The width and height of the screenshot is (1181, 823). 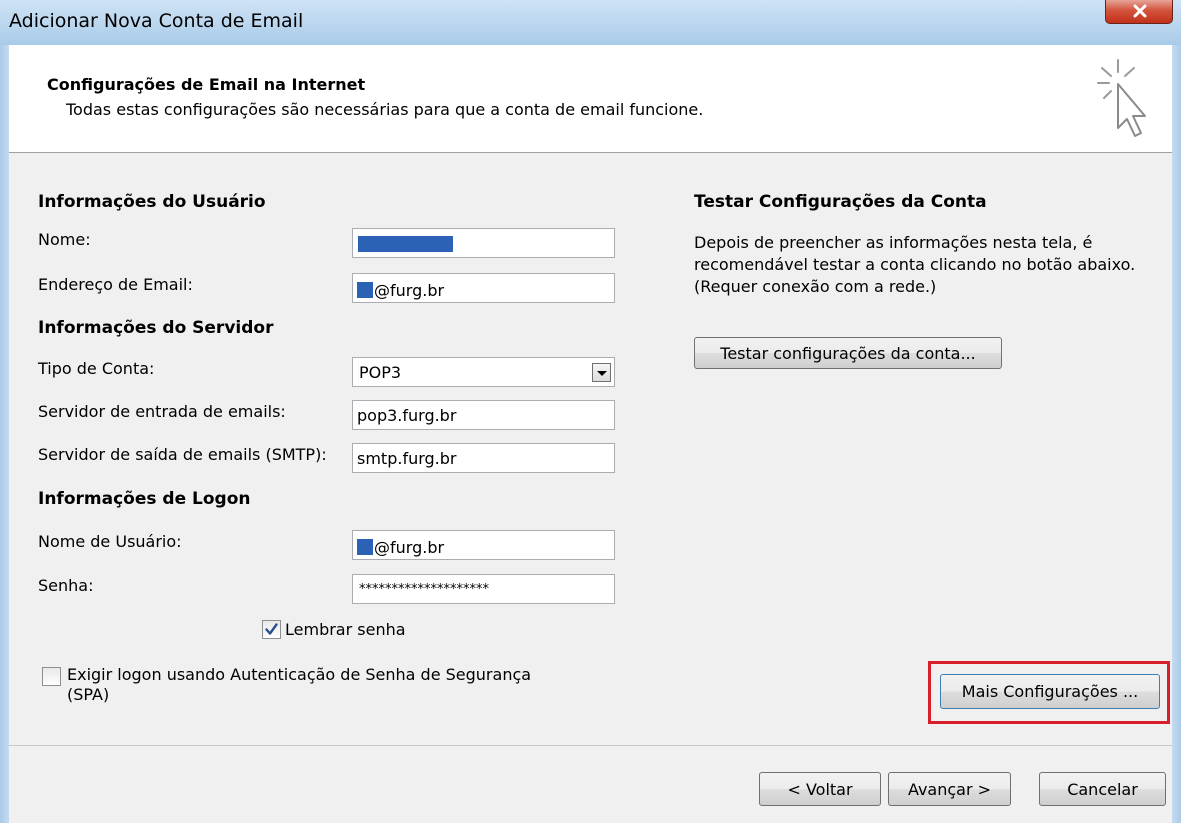 What do you see at coordinates (162, 411) in the screenshot?
I see `incoming-server-label: Servidor de entrada de emails:` at bounding box center [162, 411].